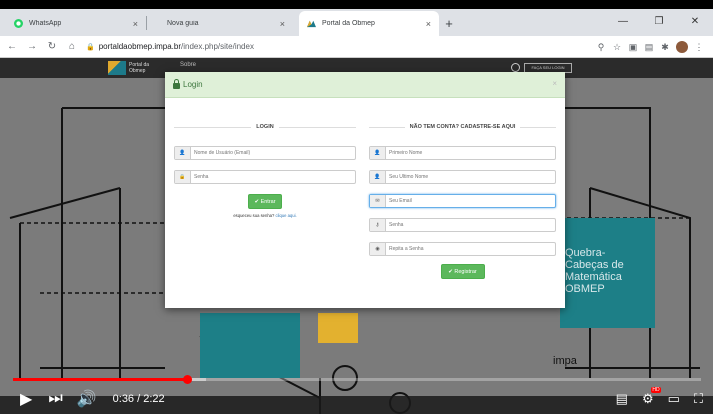  Describe the element at coordinates (87, 399) in the screenshot. I see `volume-icon: 🔊` at that location.